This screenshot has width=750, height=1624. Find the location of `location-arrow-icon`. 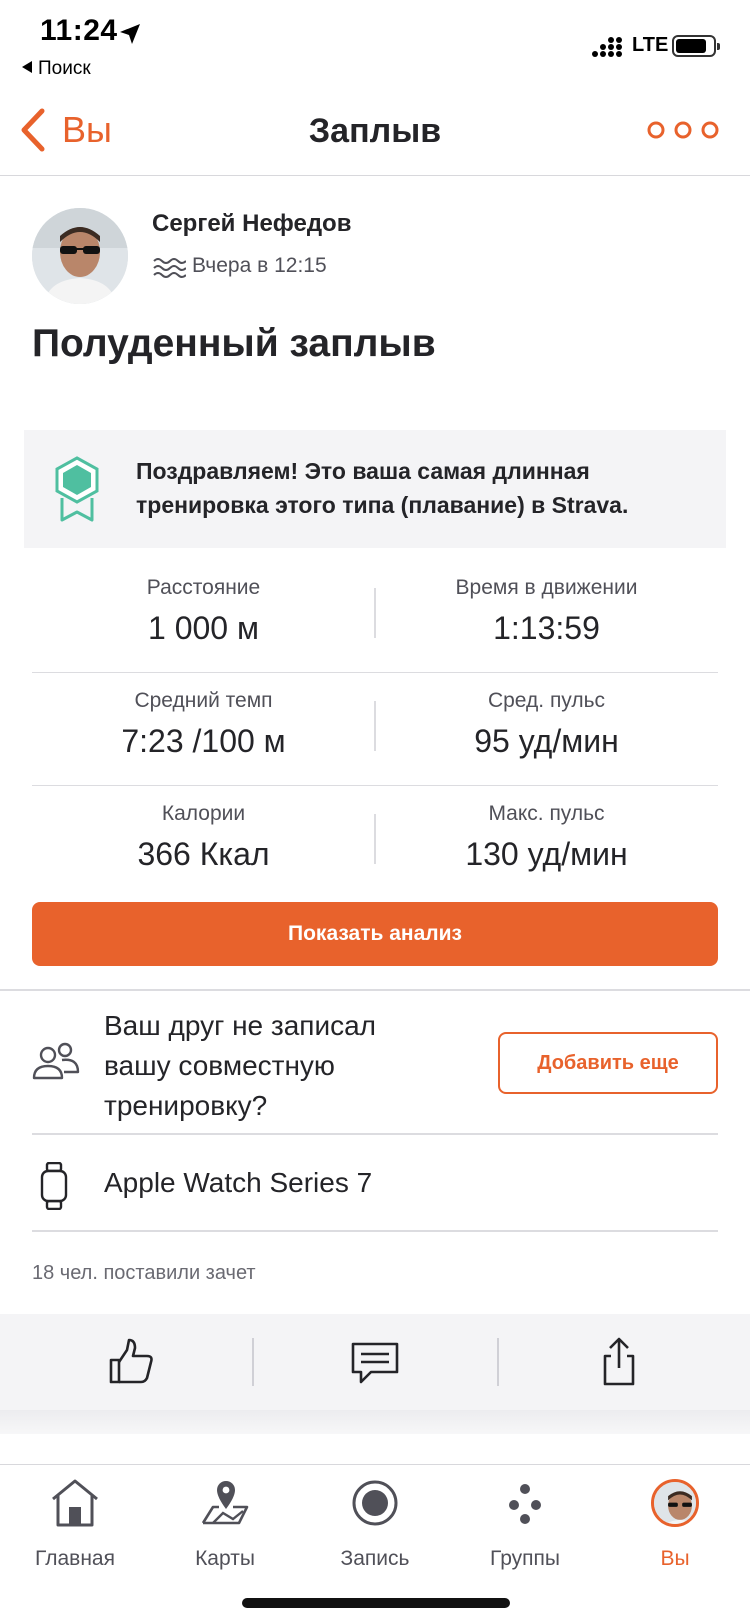

location-arrow-icon is located at coordinates (130, 34).